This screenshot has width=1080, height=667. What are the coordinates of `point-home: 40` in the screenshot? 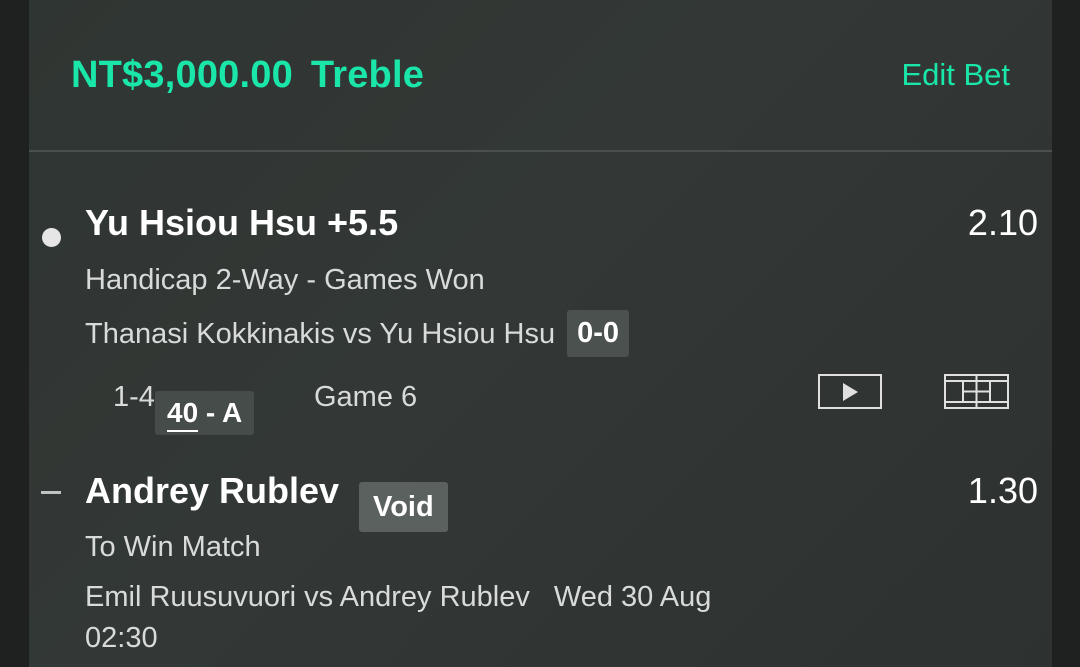 It's located at (183, 414).